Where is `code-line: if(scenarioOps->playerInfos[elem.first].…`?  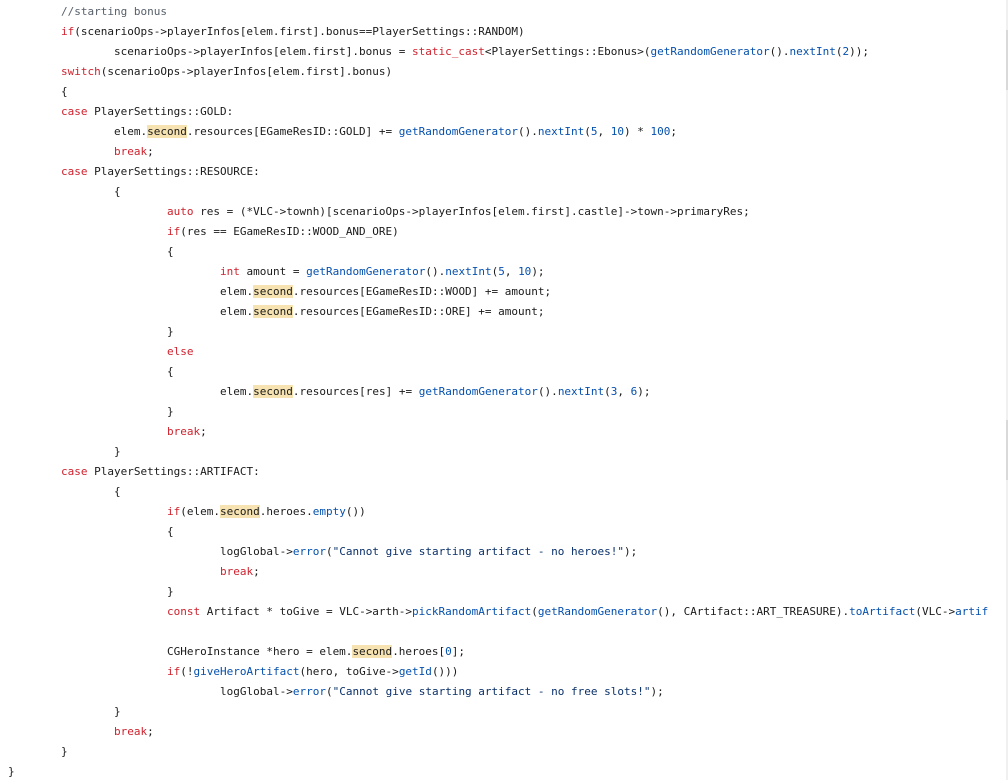 code-line: if(scenarioOps->playerInfos[elem.first].… is located at coordinates (293, 32).